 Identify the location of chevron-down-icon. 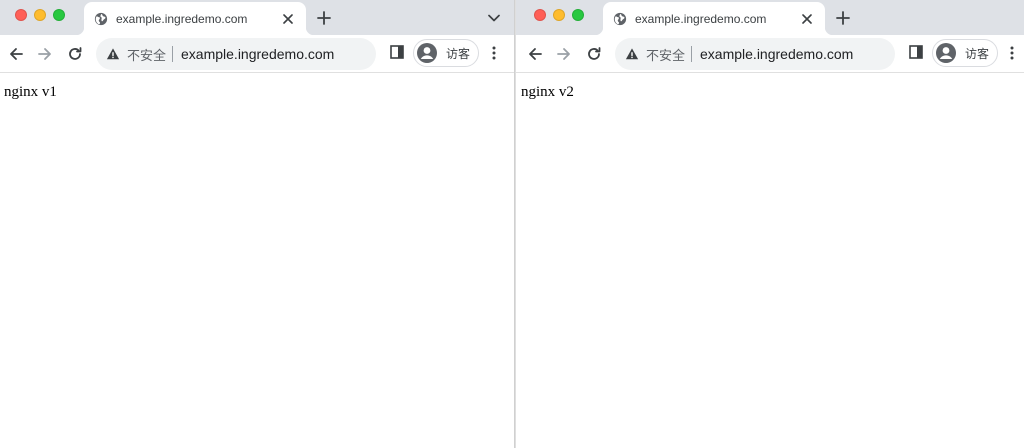
(494, 18).